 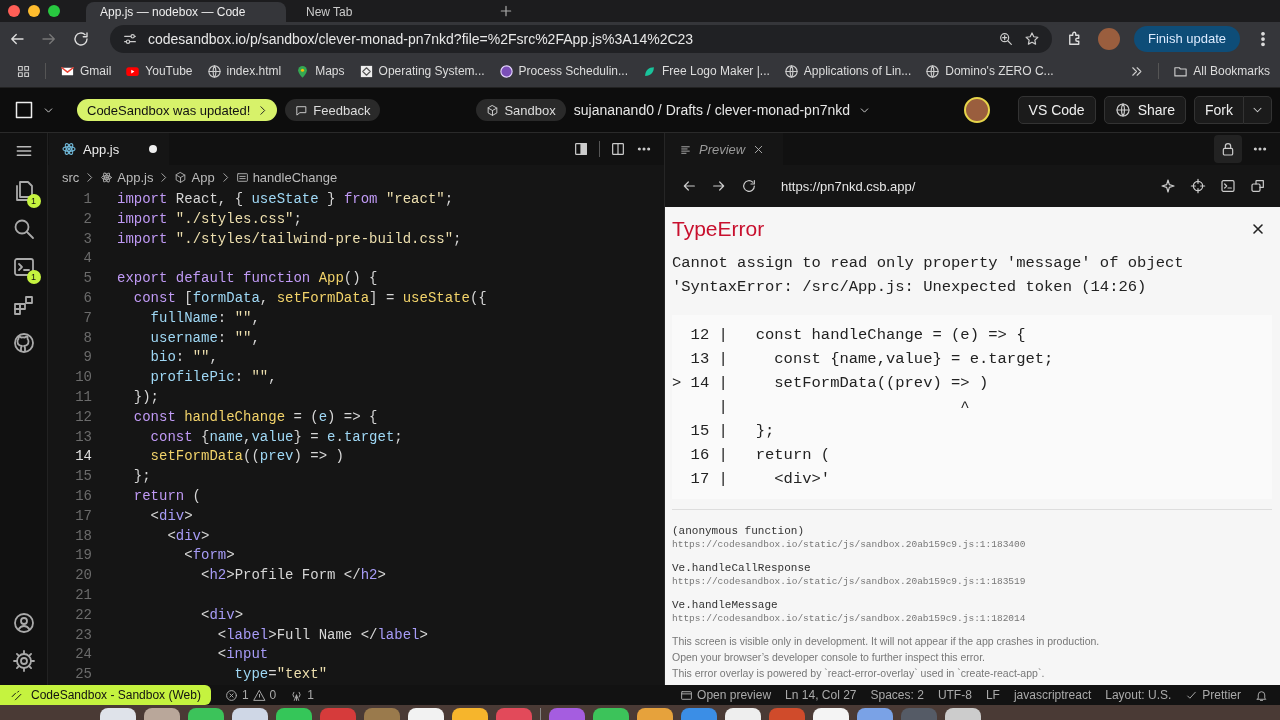 What do you see at coordinates (521, 110) in the screenshot?
I see `sandbox-badge: Sandbox` at bounding box center [521, 110].